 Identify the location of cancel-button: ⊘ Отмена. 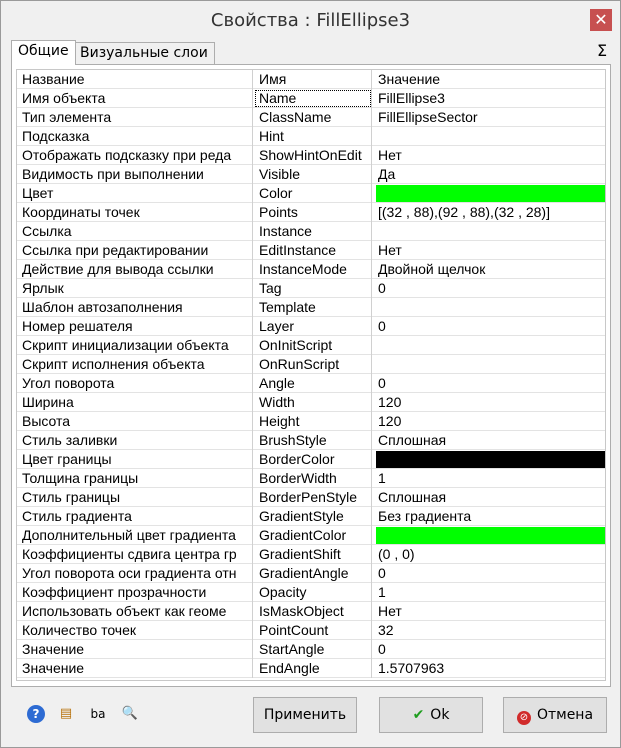
(555, 715).